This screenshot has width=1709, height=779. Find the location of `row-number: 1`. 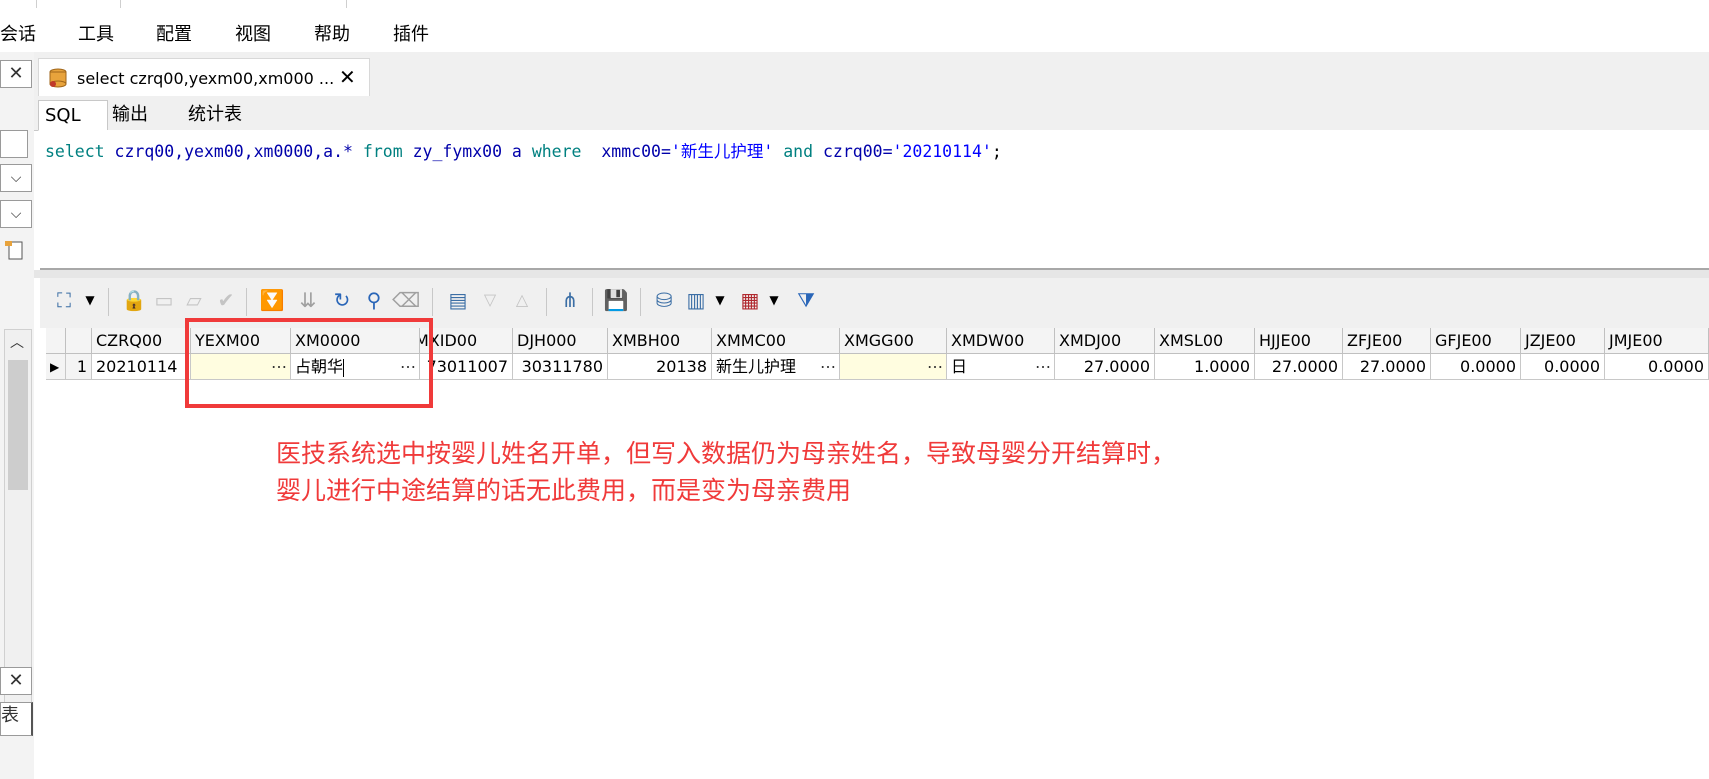

row-number: 1 is located at coordinates (79, 367).